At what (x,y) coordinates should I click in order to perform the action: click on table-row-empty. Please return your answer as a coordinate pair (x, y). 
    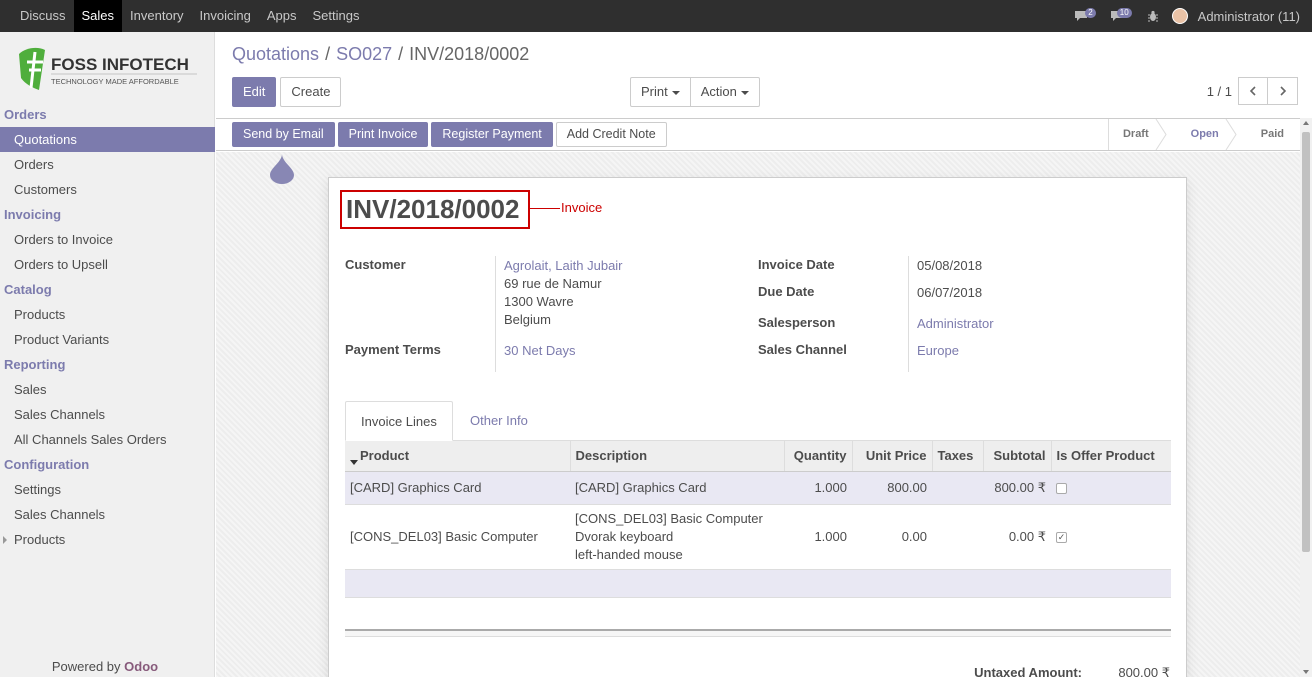
    Looking at the image, I should click on (758, 583).